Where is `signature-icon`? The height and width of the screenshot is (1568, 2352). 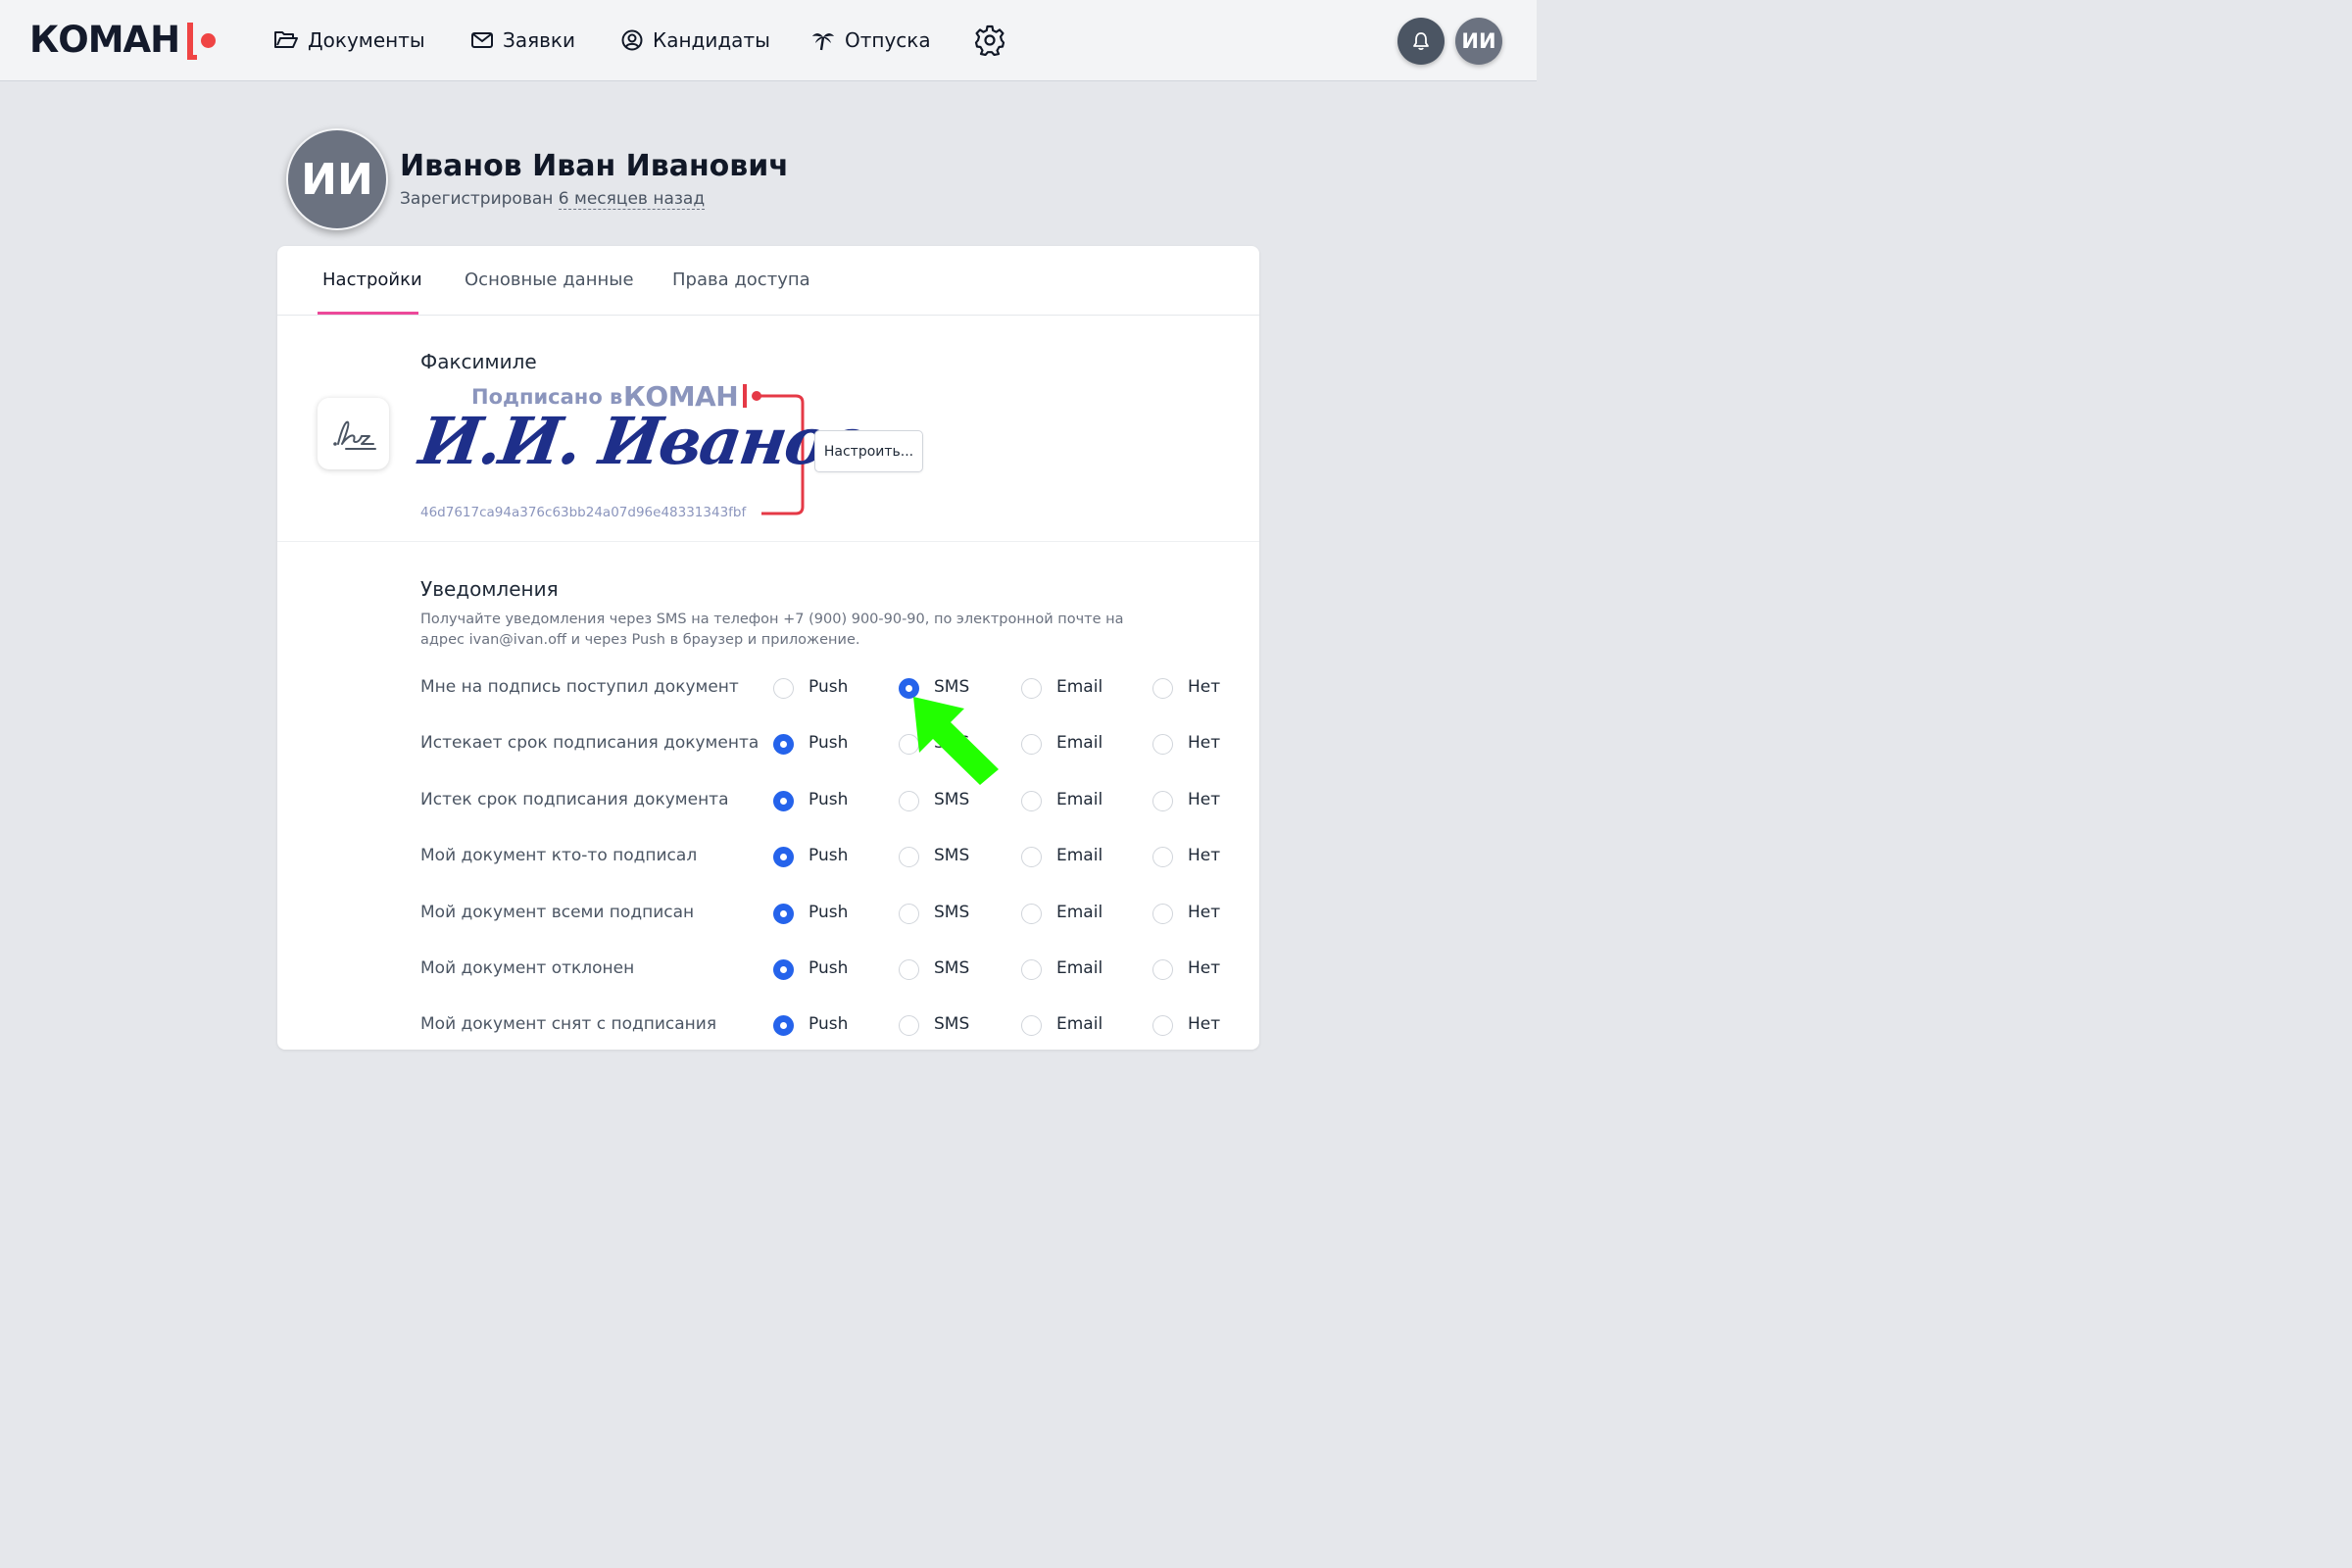 signature-icon is located at coordinates (354, 435).